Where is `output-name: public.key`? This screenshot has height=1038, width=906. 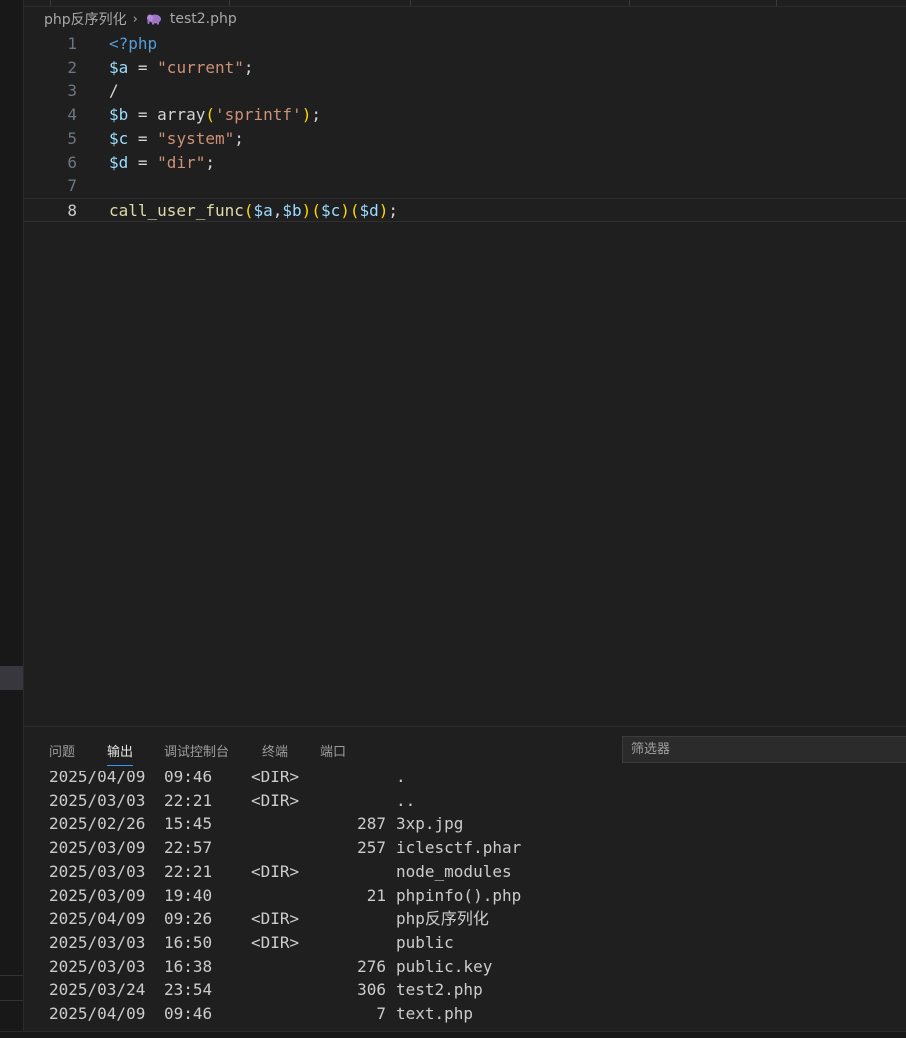 output-name: public.key is located at coordinates (444, 966).